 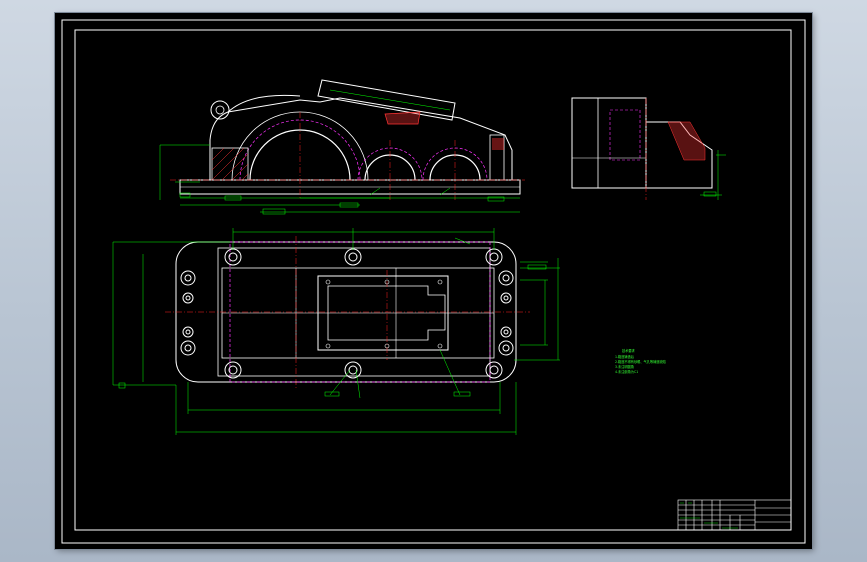 I want to click on notes-heading: 技术要求, so click(x=629, y=350).